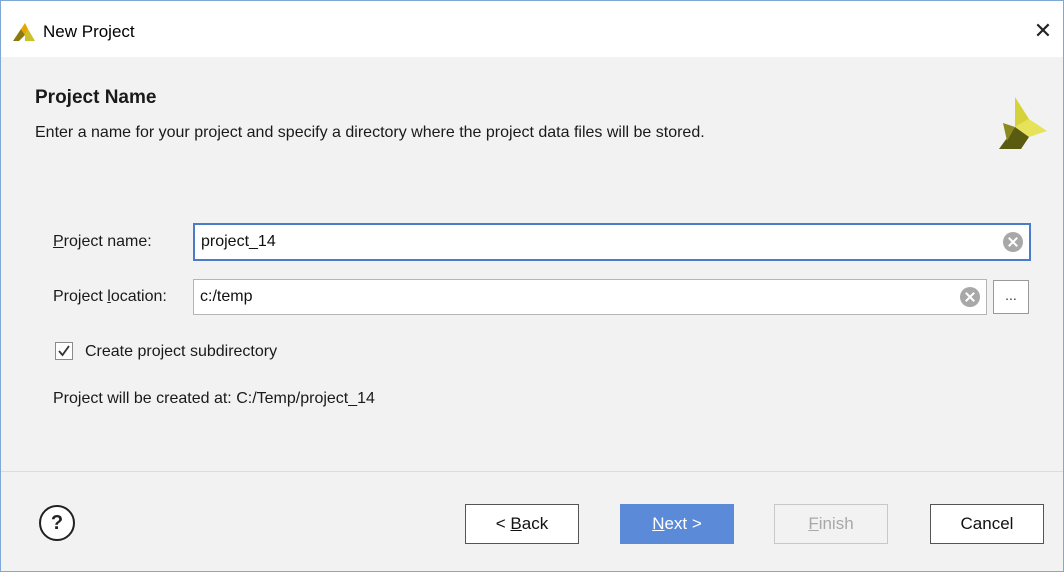  I want to click on close-icon: ✕, so click(1043, 30).